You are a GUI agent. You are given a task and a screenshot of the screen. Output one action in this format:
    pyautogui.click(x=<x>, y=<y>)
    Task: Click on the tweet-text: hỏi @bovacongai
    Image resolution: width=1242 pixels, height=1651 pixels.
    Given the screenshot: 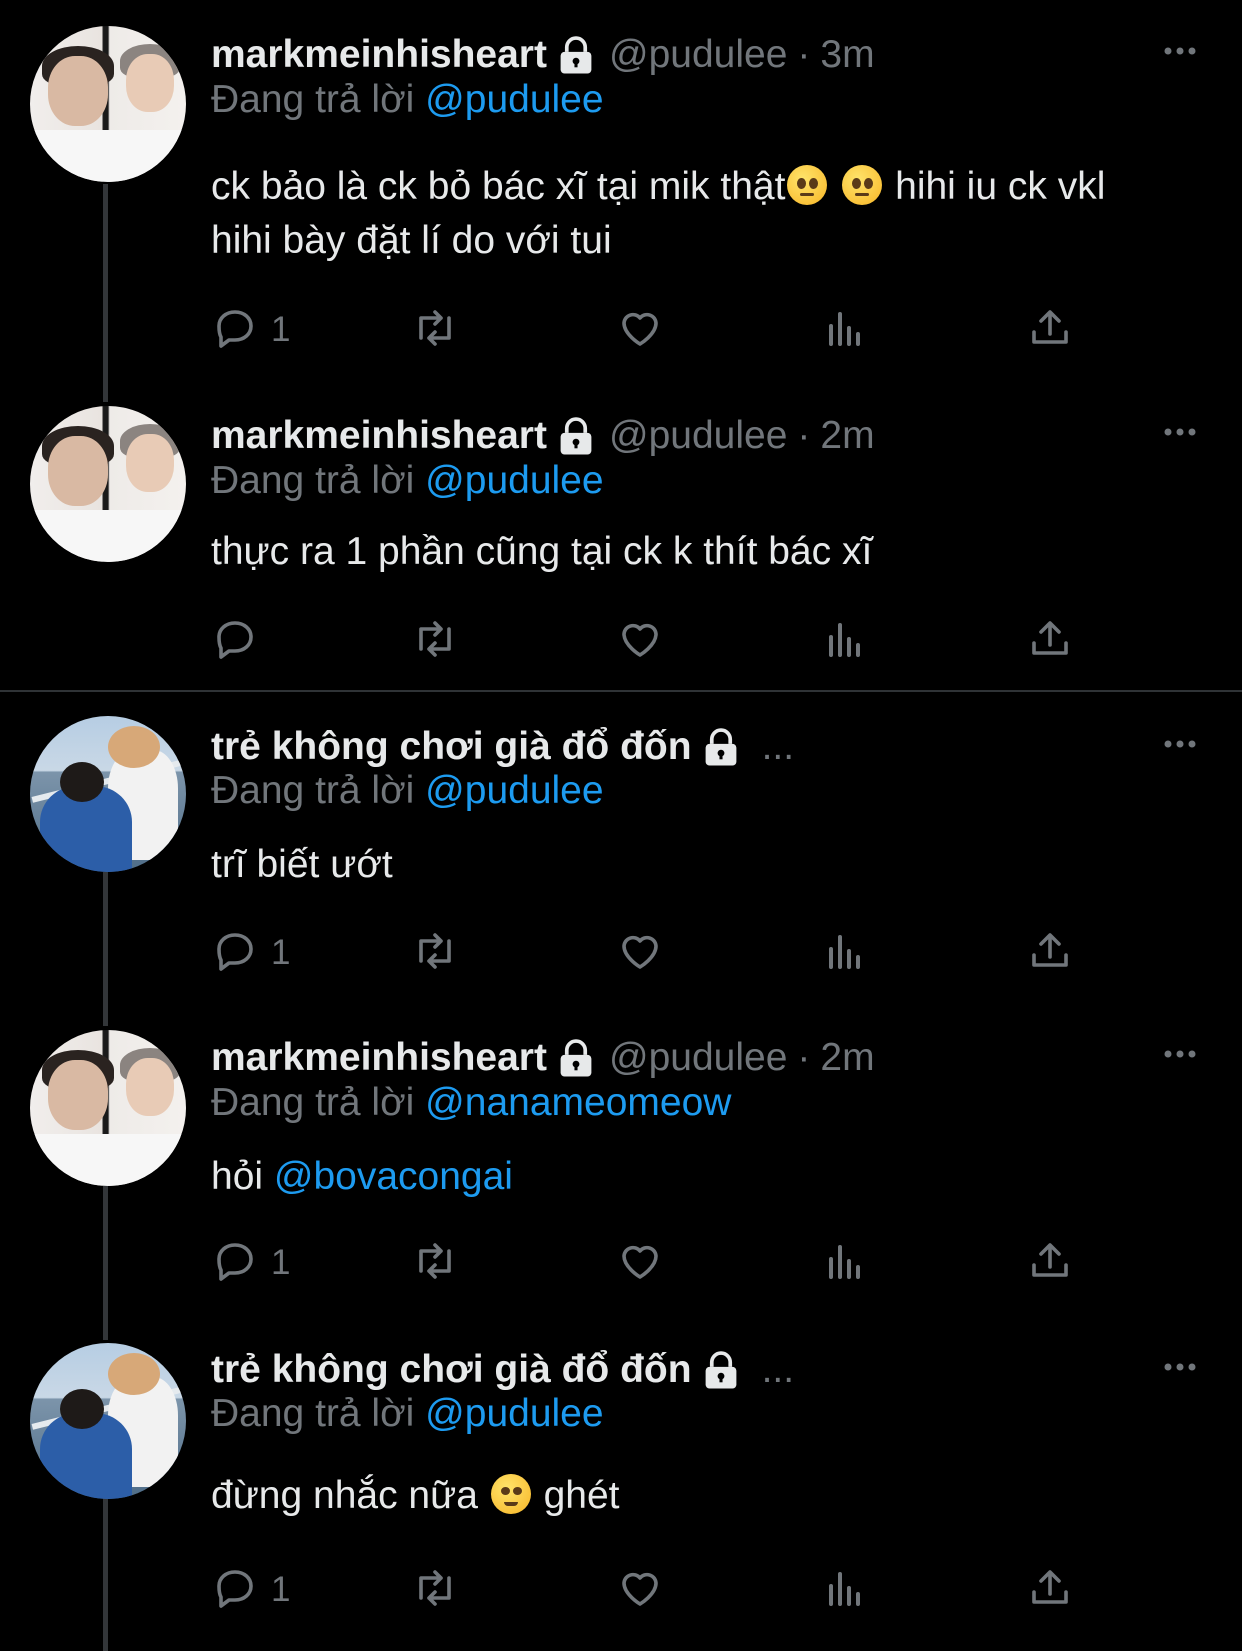 What is the action you would take?
    pyautogui.click(x=691, y=1177)
    